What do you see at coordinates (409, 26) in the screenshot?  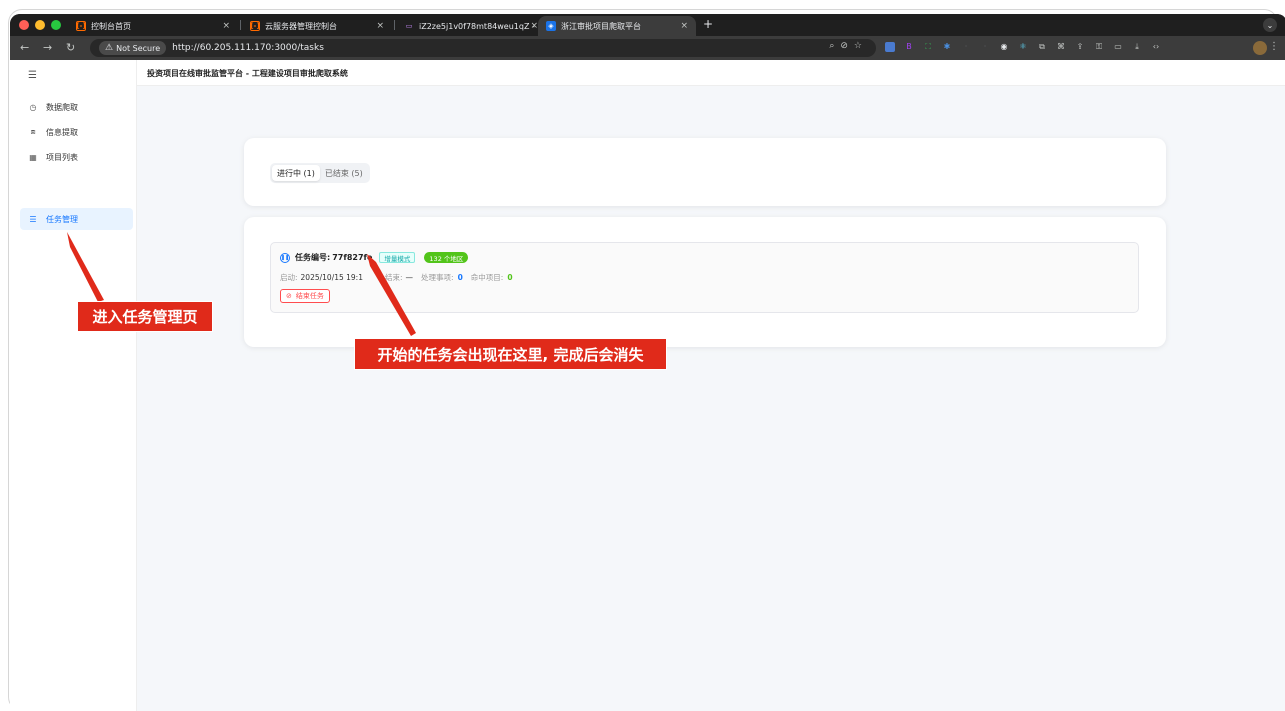 I see `terminal-icon: ▭` at bounding box center [409, 26].